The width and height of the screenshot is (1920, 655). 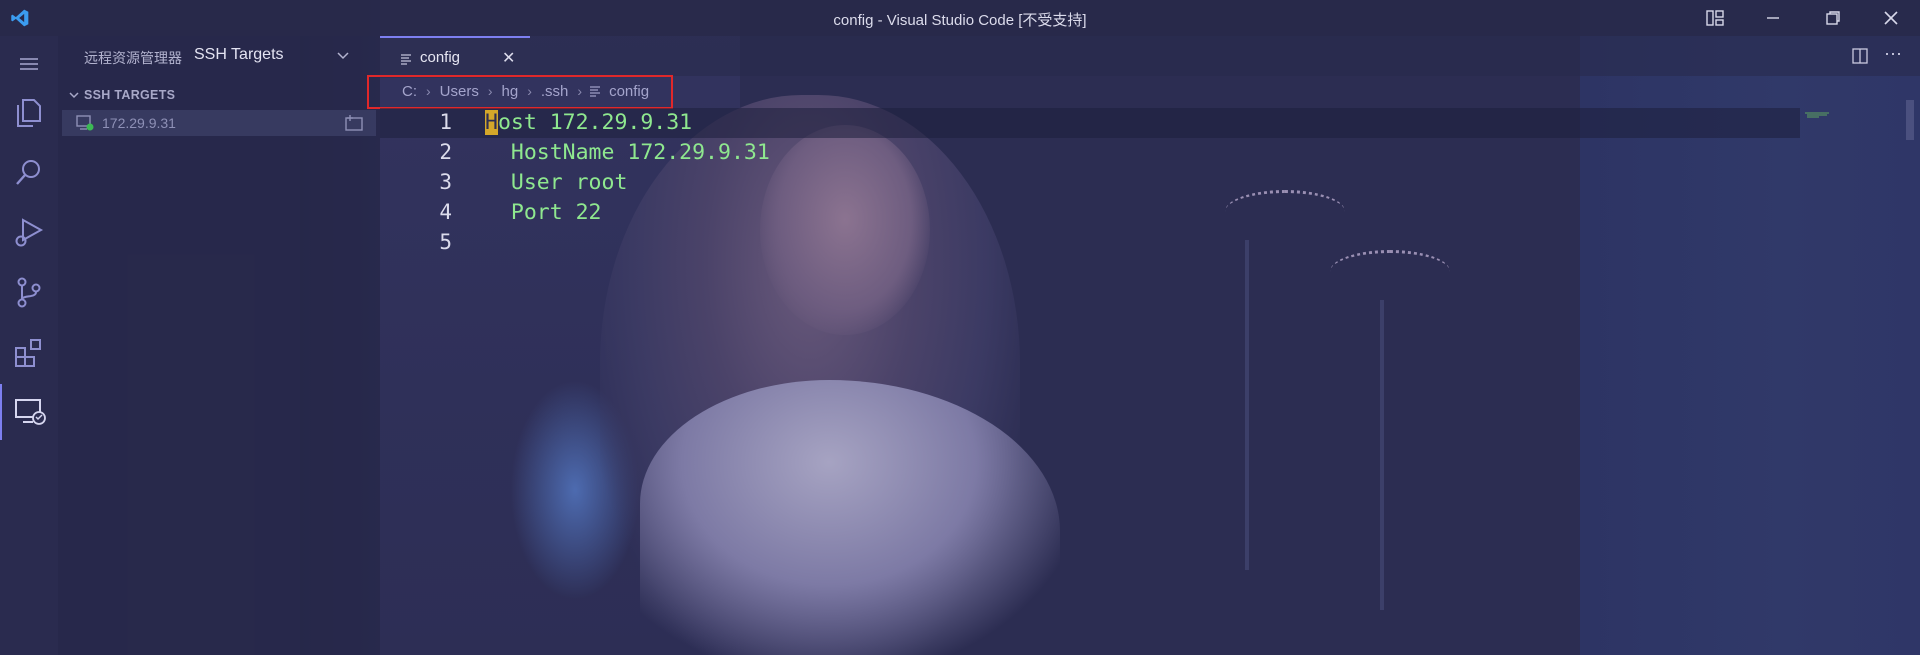 What do you see at coordinates (354, 125) in the screenshot?
I see `open-new-window-icon` at bounding box center [354, 125].